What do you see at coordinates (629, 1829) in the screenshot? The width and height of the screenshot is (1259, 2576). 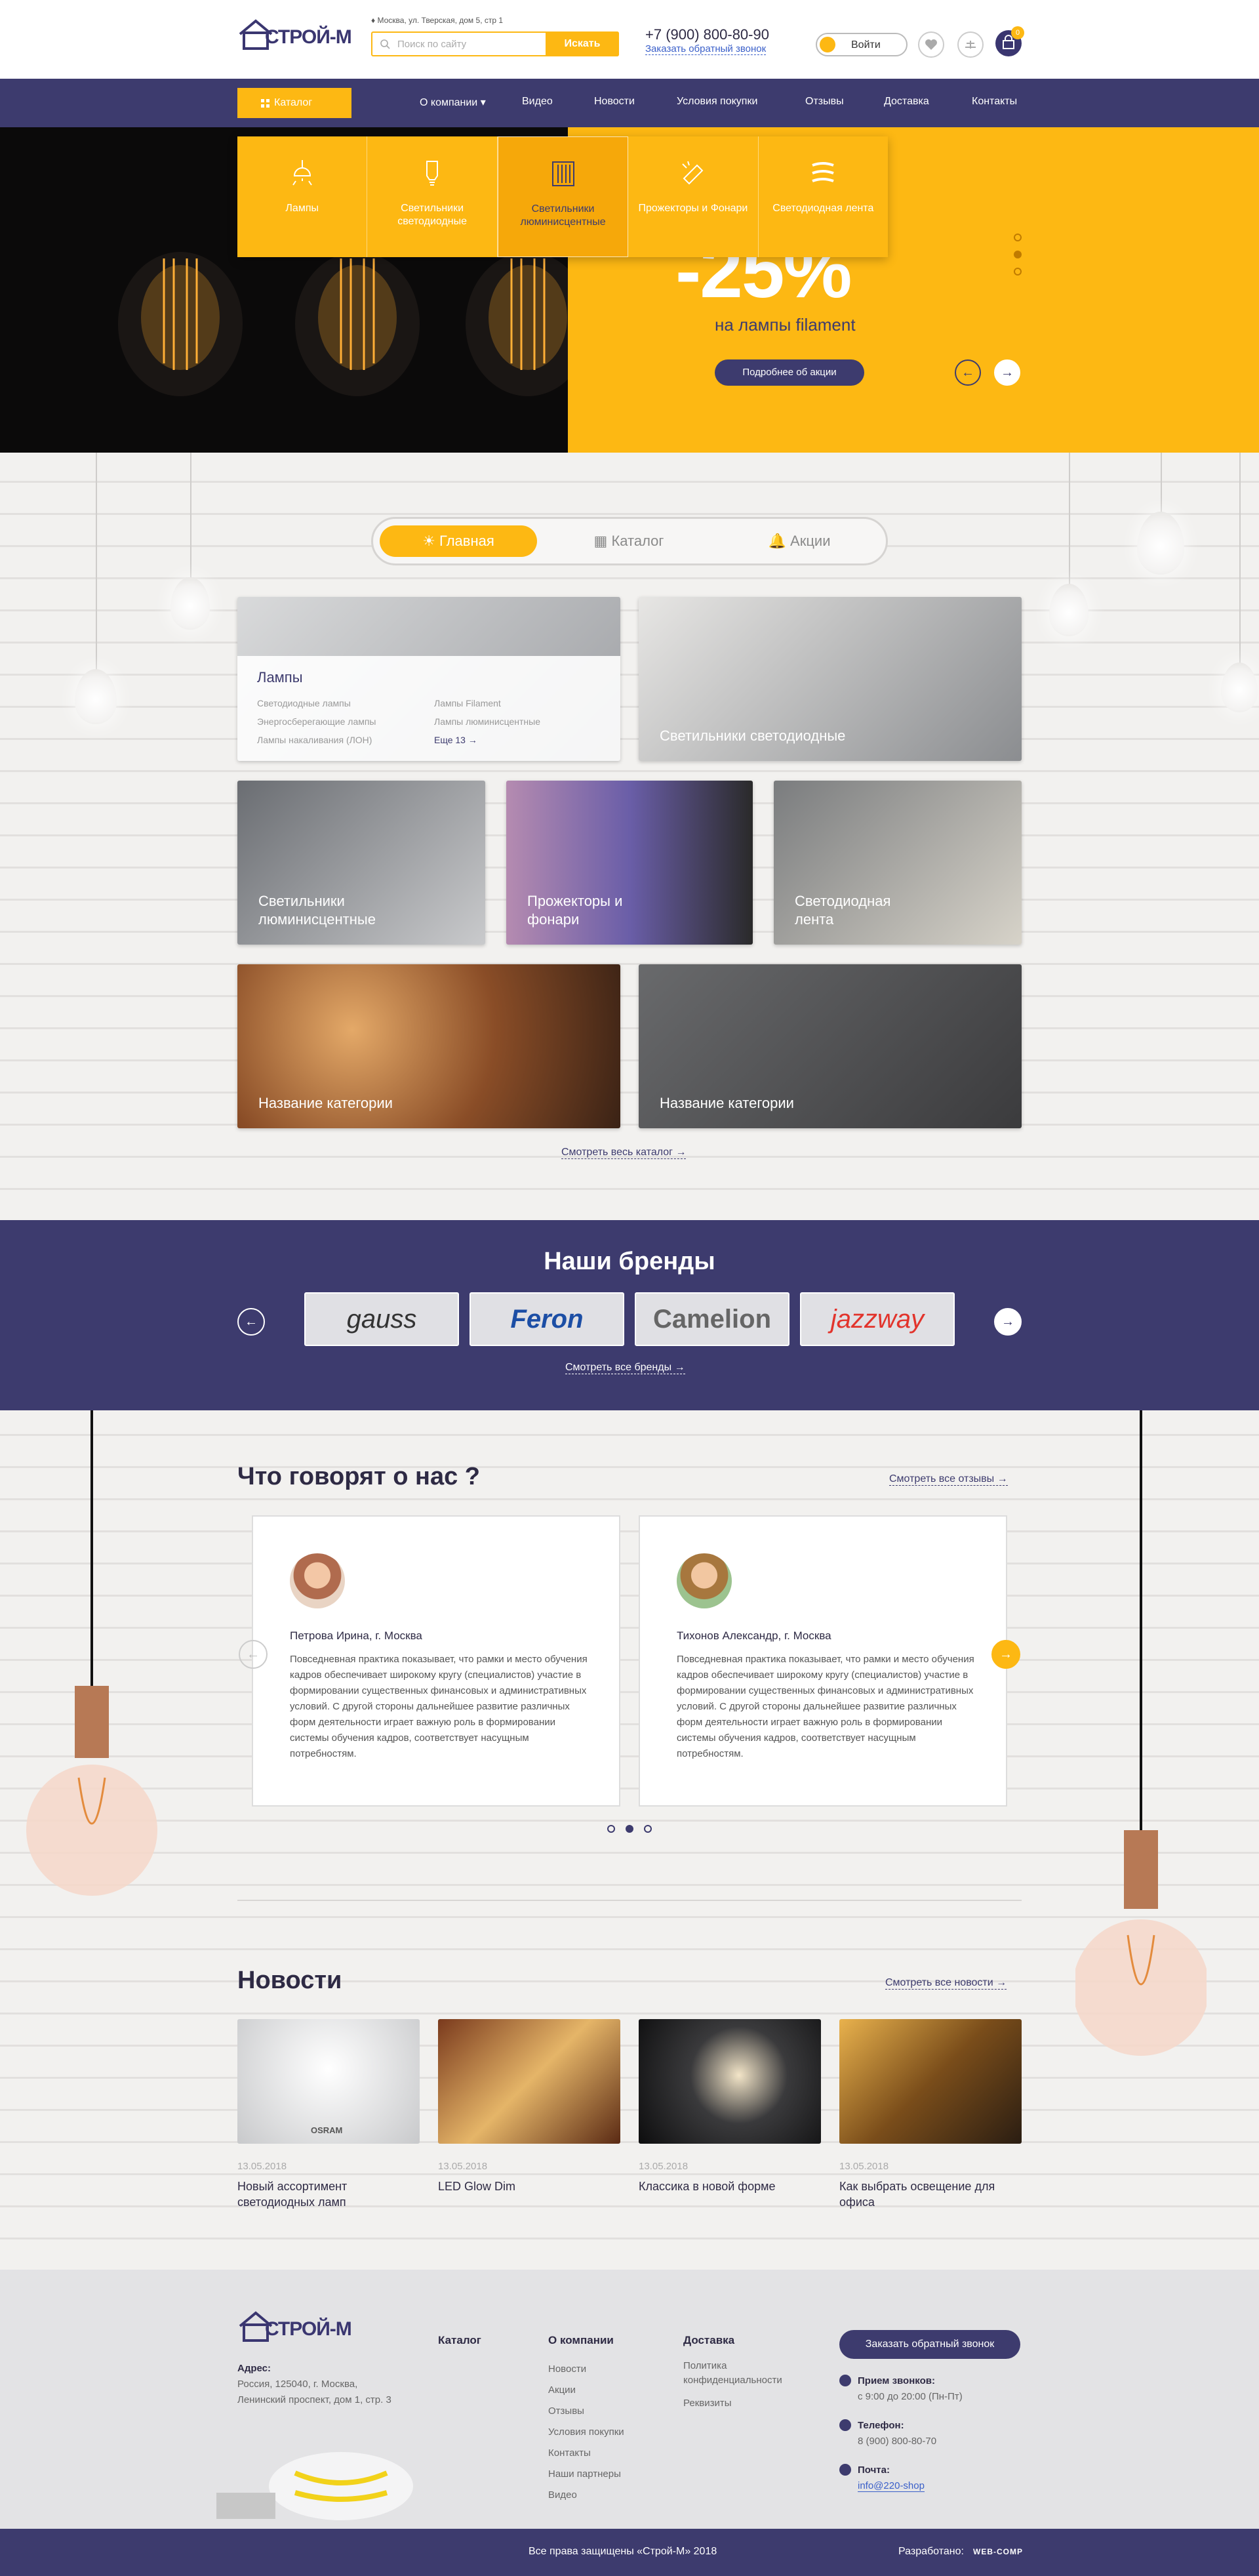 I see `reviews-dot-active` at bounding box center [629, 1829].